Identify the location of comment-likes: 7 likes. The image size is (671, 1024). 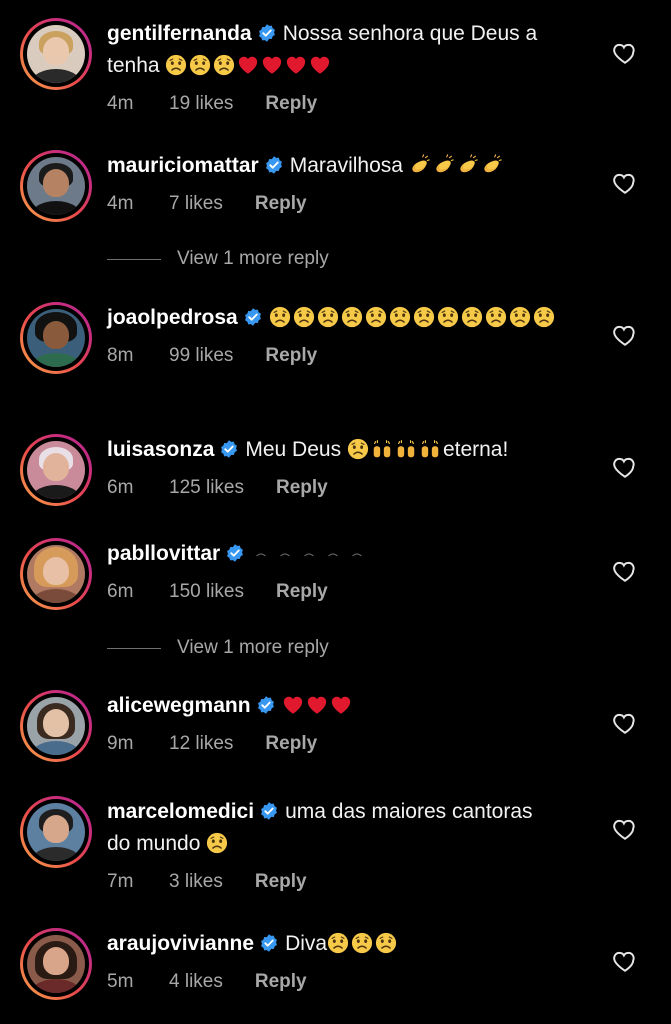
(196, 204).